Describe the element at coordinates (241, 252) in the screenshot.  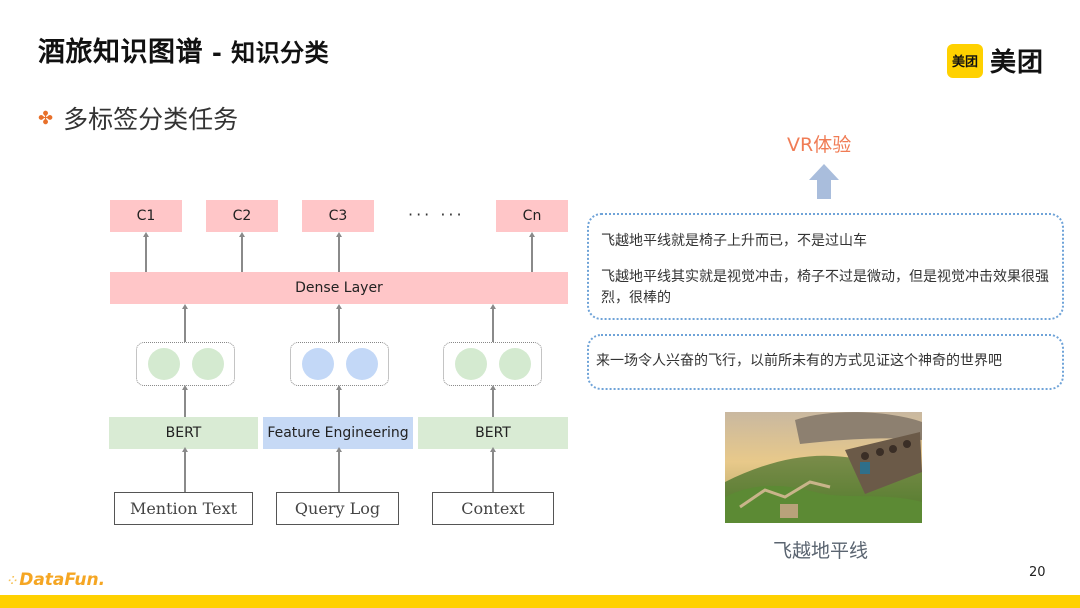
I see `arrow-dense-to-c2` at that location.